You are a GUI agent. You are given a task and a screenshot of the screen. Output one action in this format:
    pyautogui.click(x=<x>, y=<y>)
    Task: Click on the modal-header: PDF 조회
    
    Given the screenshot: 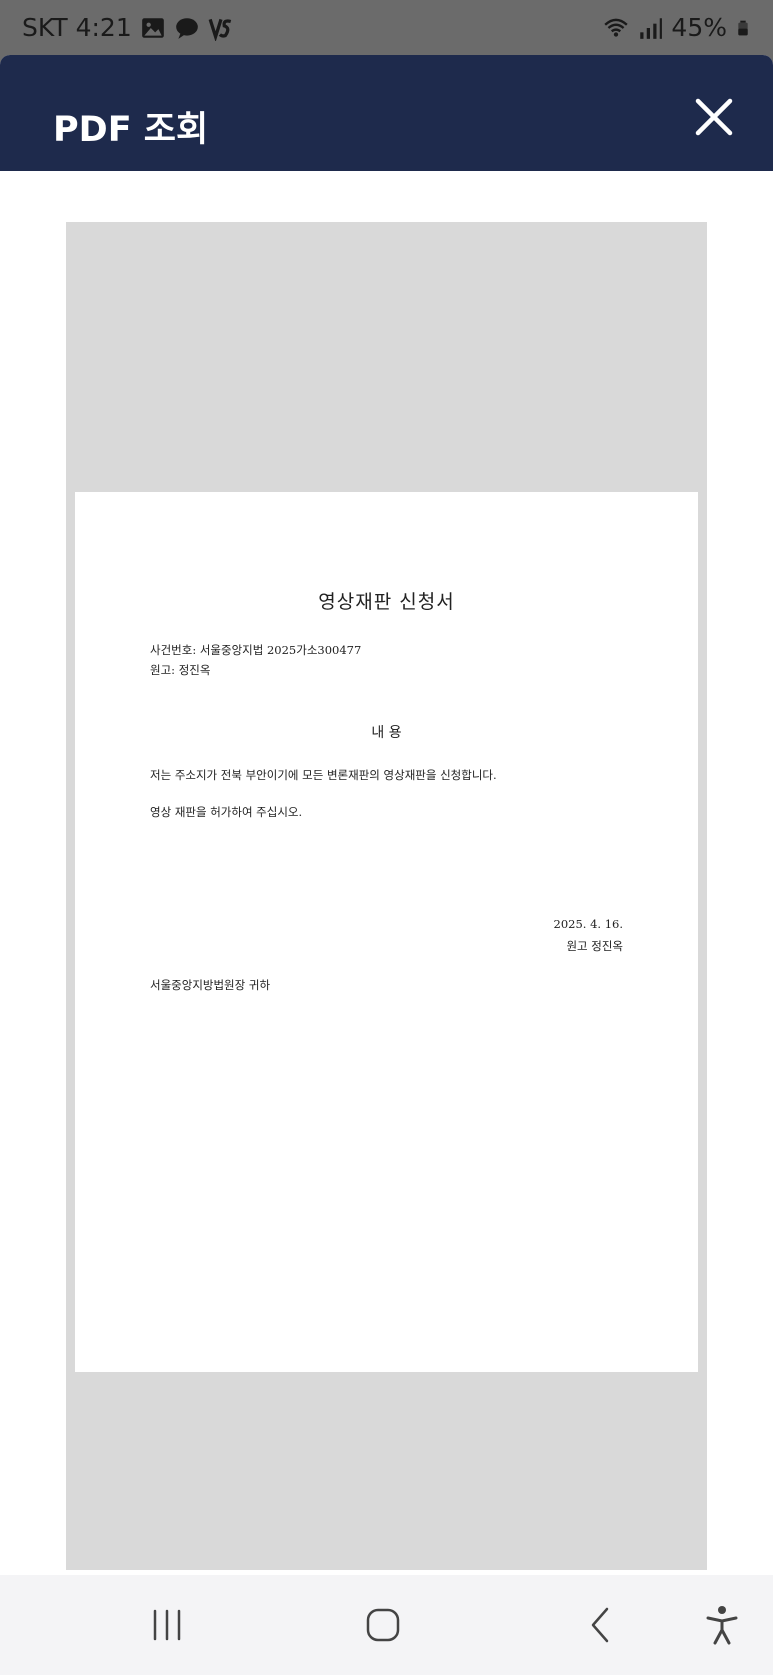 What is the action you would take?
    pyautogui.click(x=386, y=113)
    